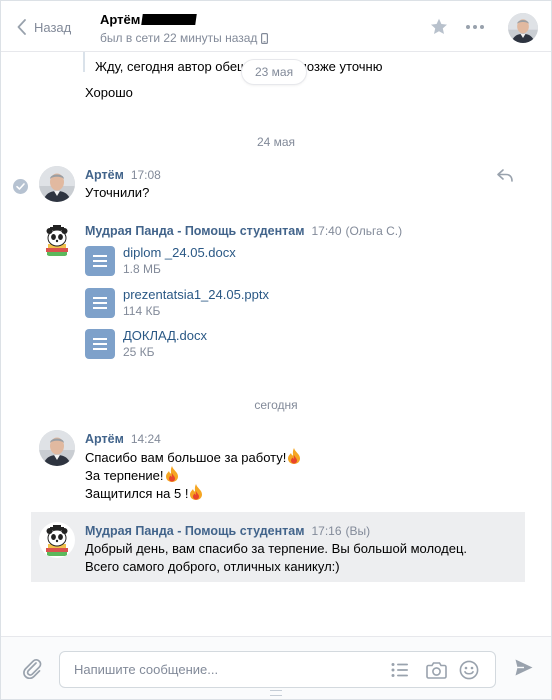 The width and height of the screenshot is (552, 700). What do you see at coordinates (400, 670) in the screenshot?
I see `list-icon` at bounding box center [400, 670].